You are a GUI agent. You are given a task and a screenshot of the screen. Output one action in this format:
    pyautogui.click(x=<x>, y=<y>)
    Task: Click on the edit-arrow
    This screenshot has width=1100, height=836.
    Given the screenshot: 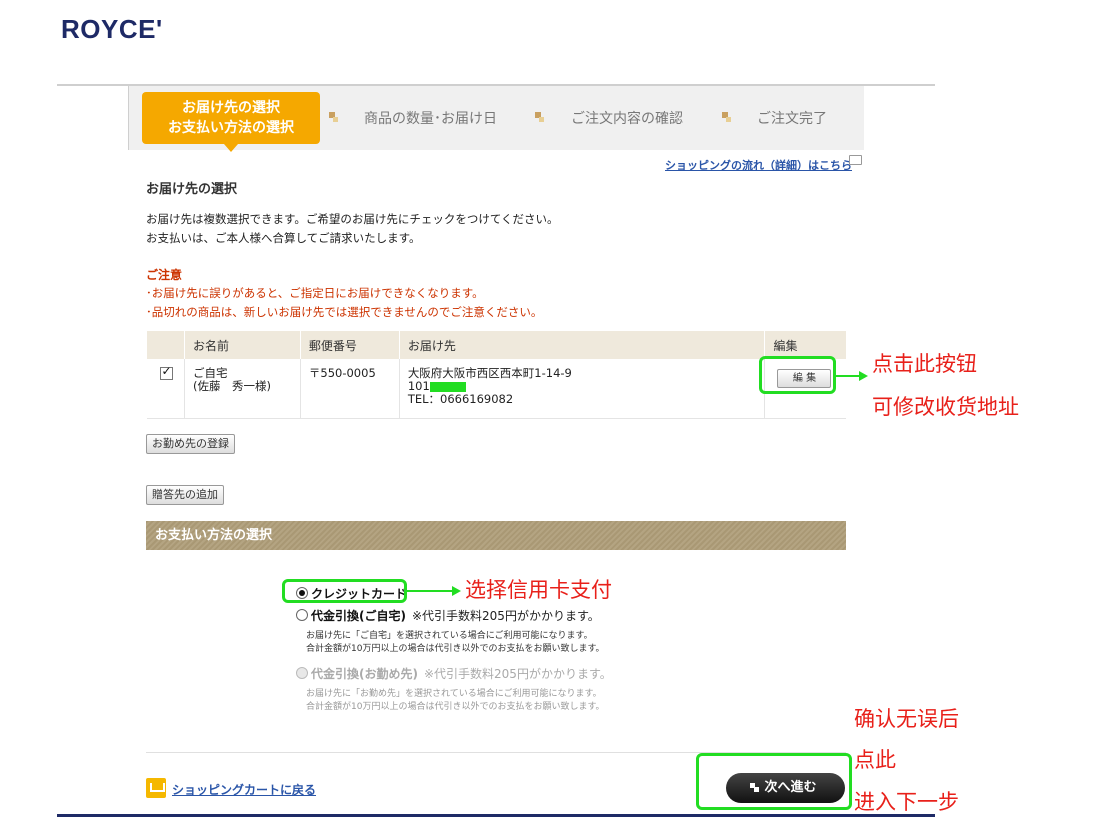 What is the action you would take?
    pyautogui.click(x=848, y=376)
    